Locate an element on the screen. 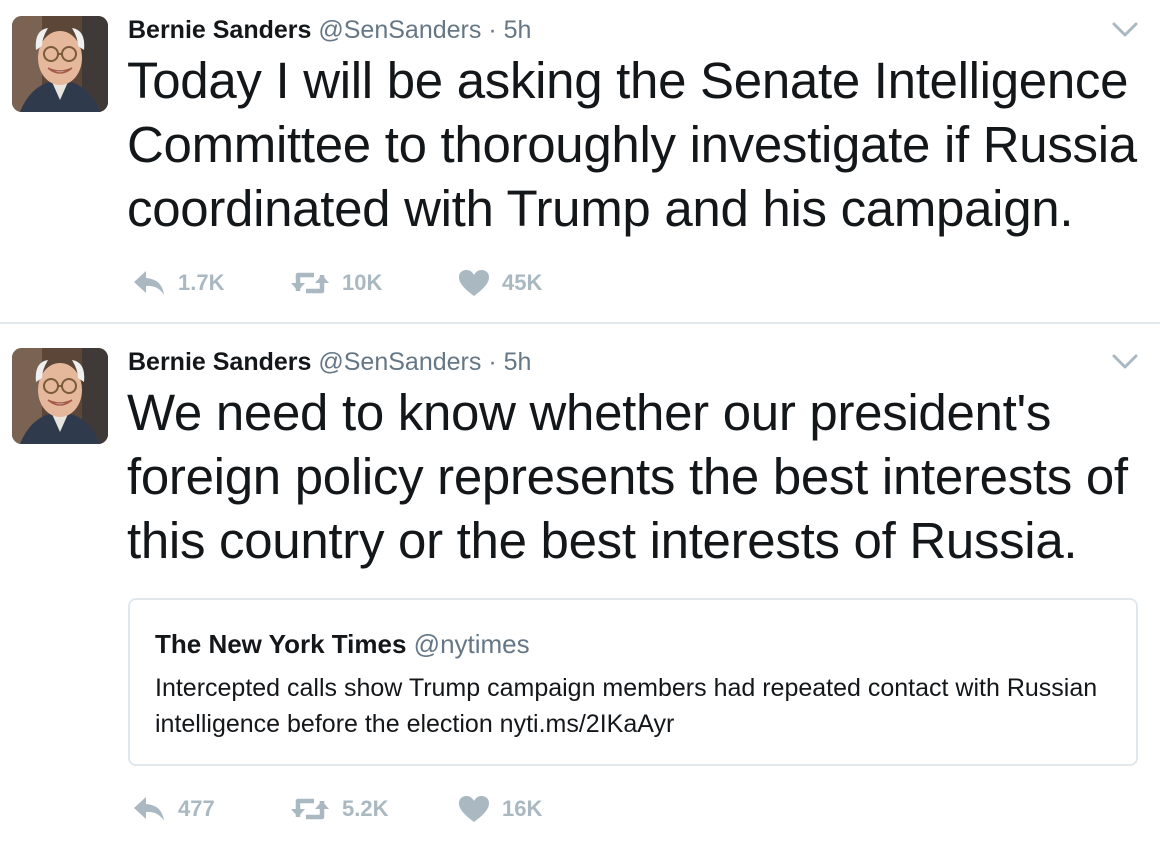  retweet-button: 10K is located at coordinates (336, 283).